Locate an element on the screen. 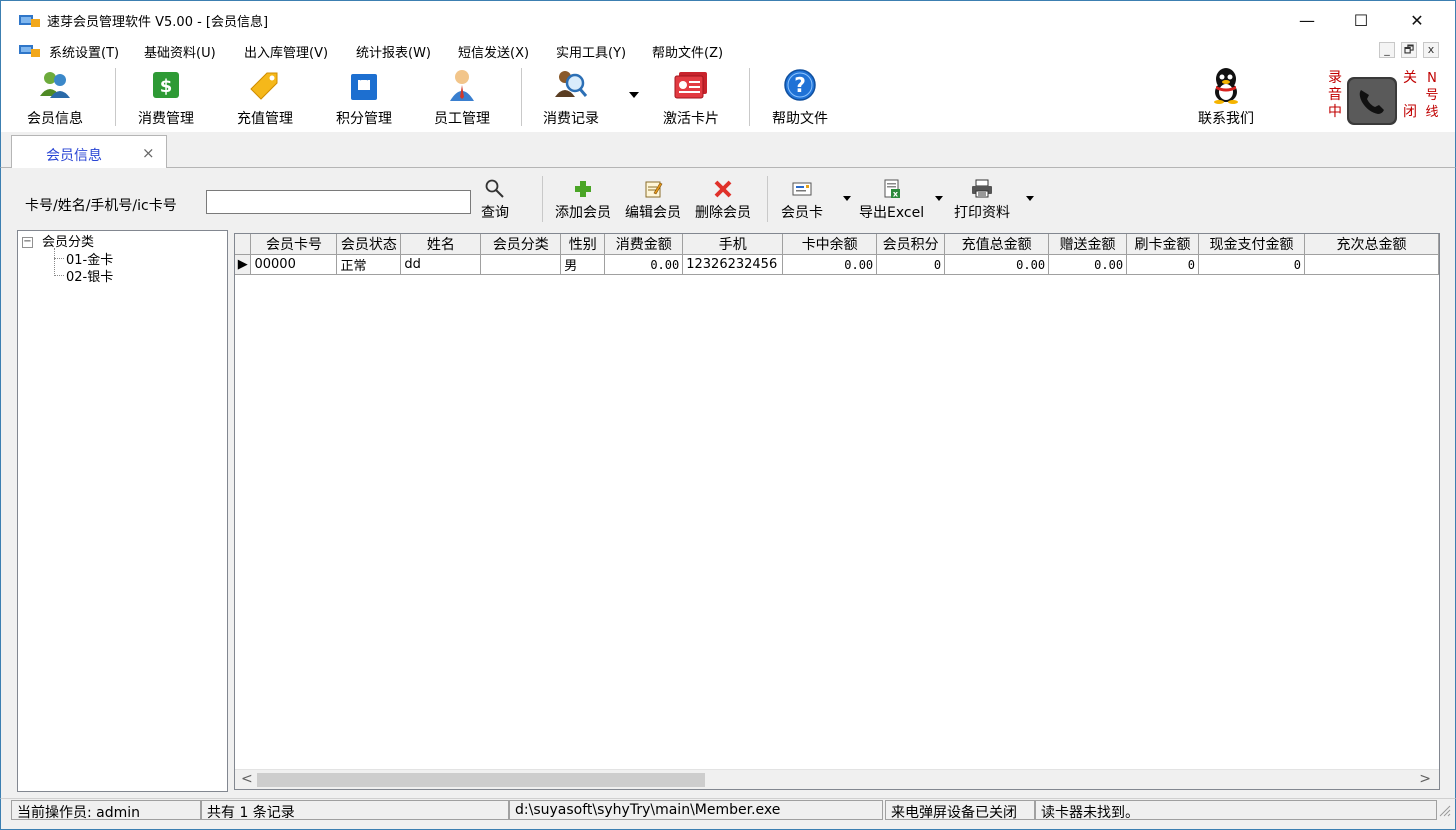 Image resolution: width=1456 pixels, height=830 pixels. menu-system-settings: 系统设置(T) is located at coordinates (84, 51).